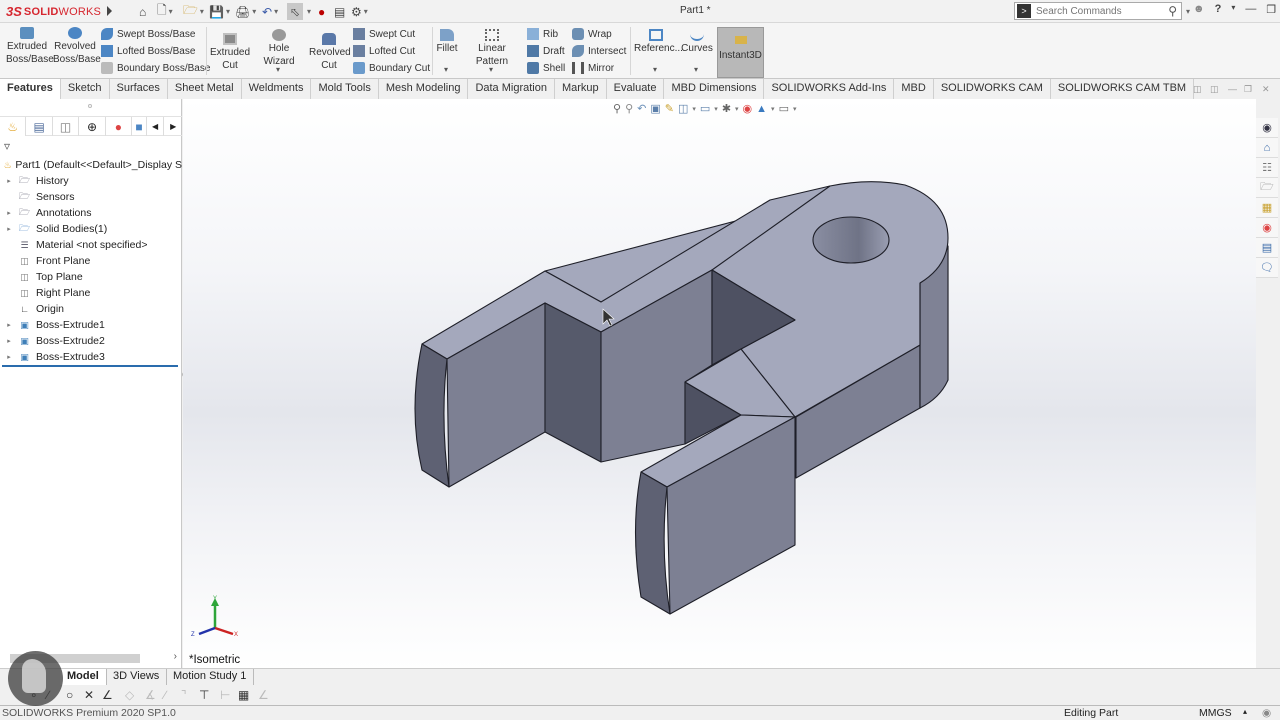  Describe the element at coordinates (391, 68) in the screenshot. I see `boundary-cut-button: Boundary Cut` at that location.